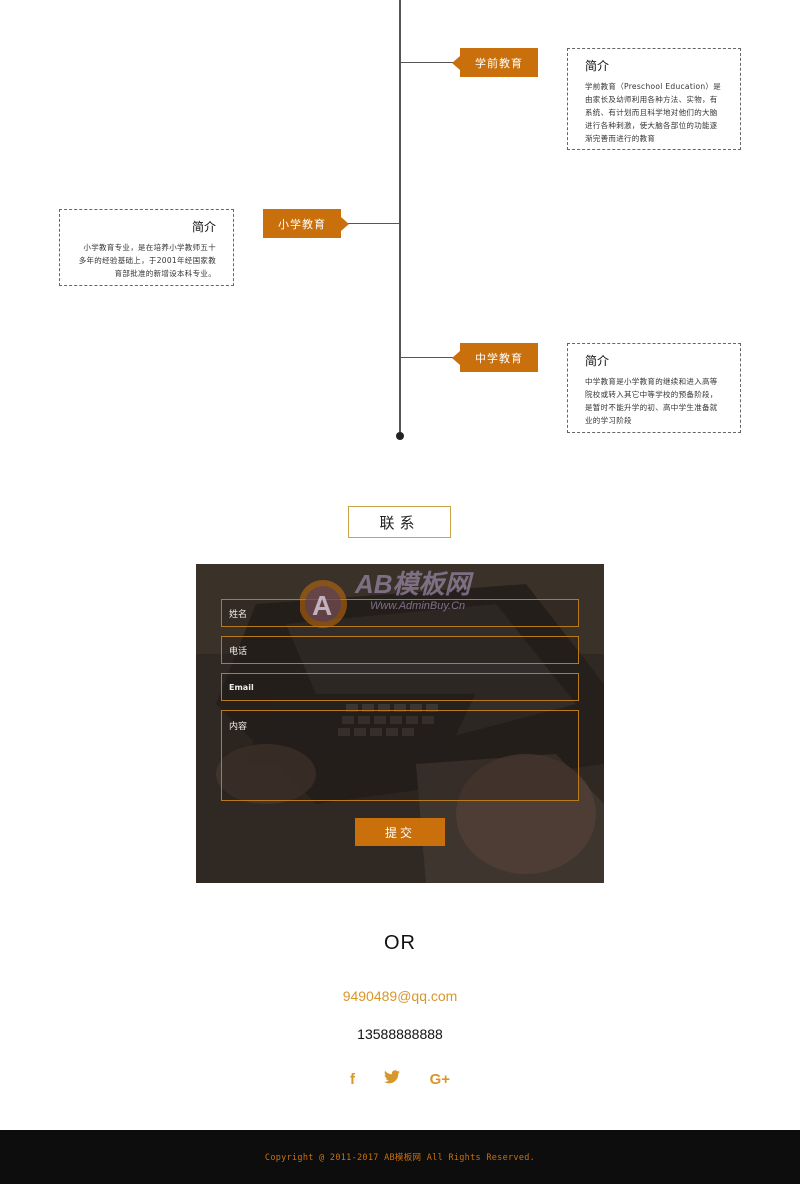  I want to click on contact-phone: 13588888888, so click(400, 1034).